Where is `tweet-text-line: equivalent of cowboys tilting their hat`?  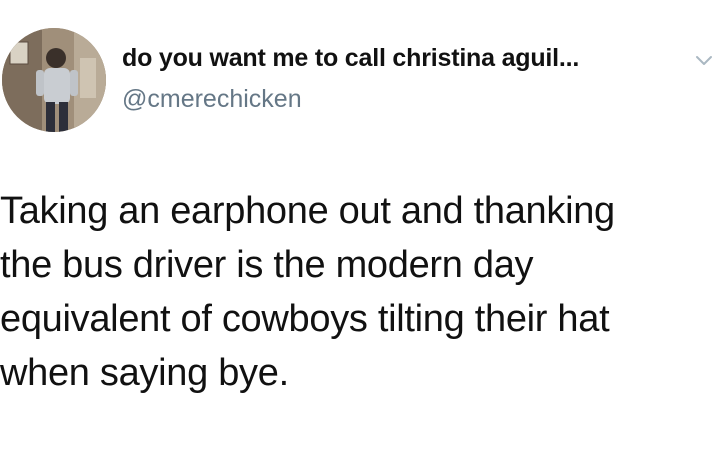
tweet-text-line: equivalent of cowboys tilting their hat is located at coordinates (305, 319).